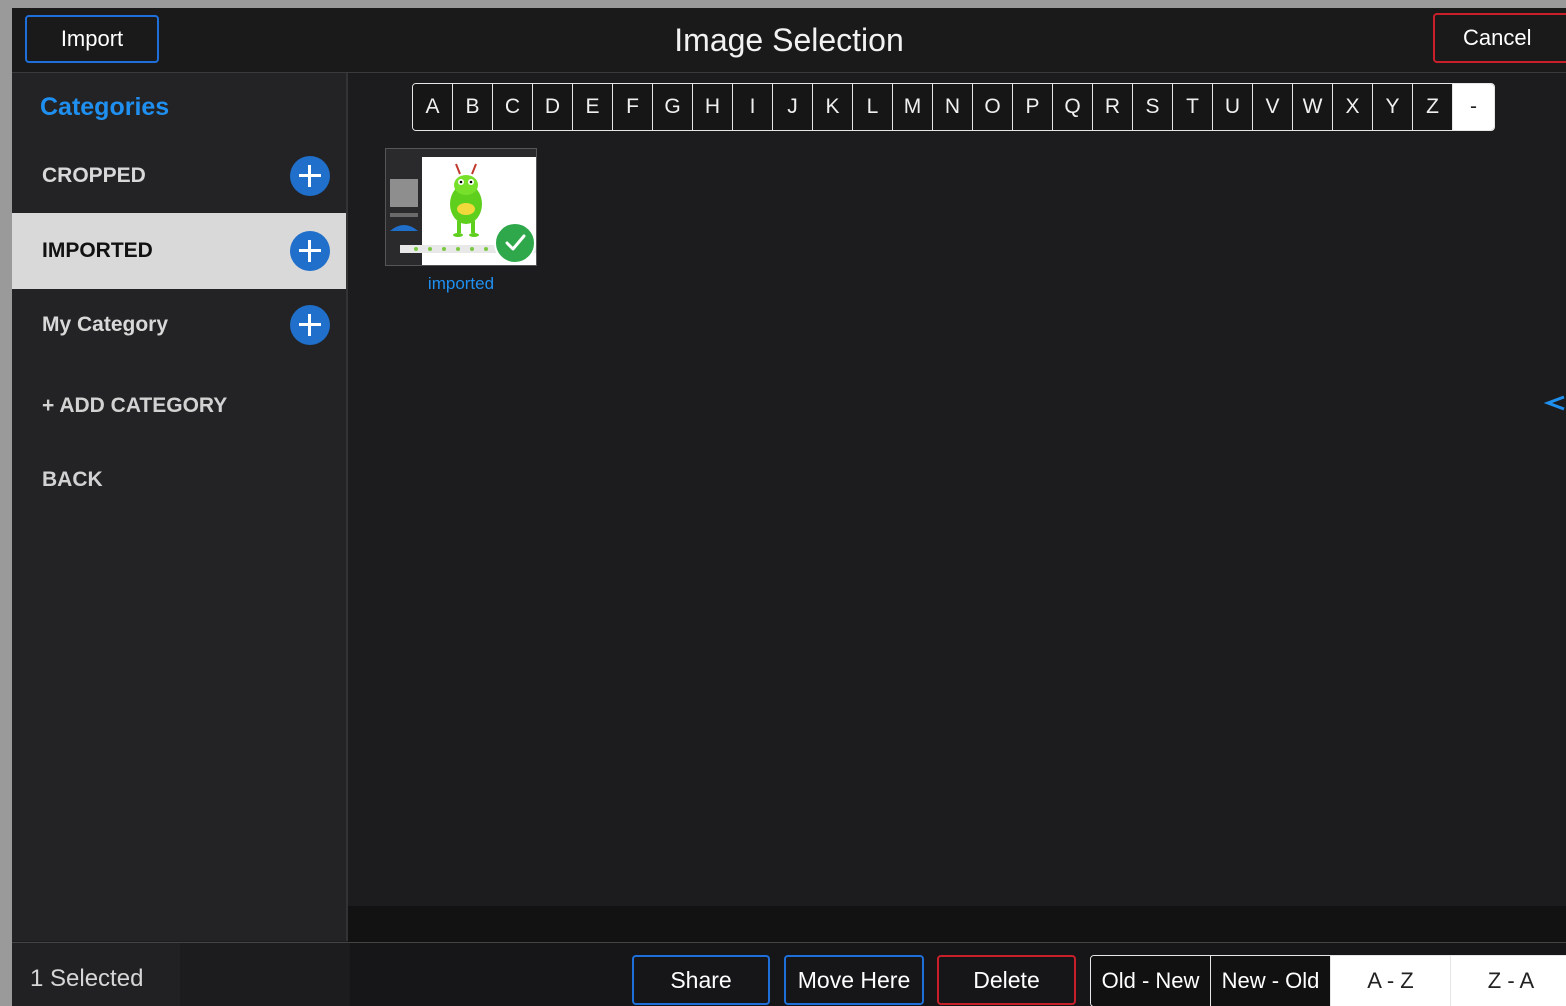  Describe the element at coordinates (793, 107) in the screenshot. I see `alphabet-key: J` at that location.